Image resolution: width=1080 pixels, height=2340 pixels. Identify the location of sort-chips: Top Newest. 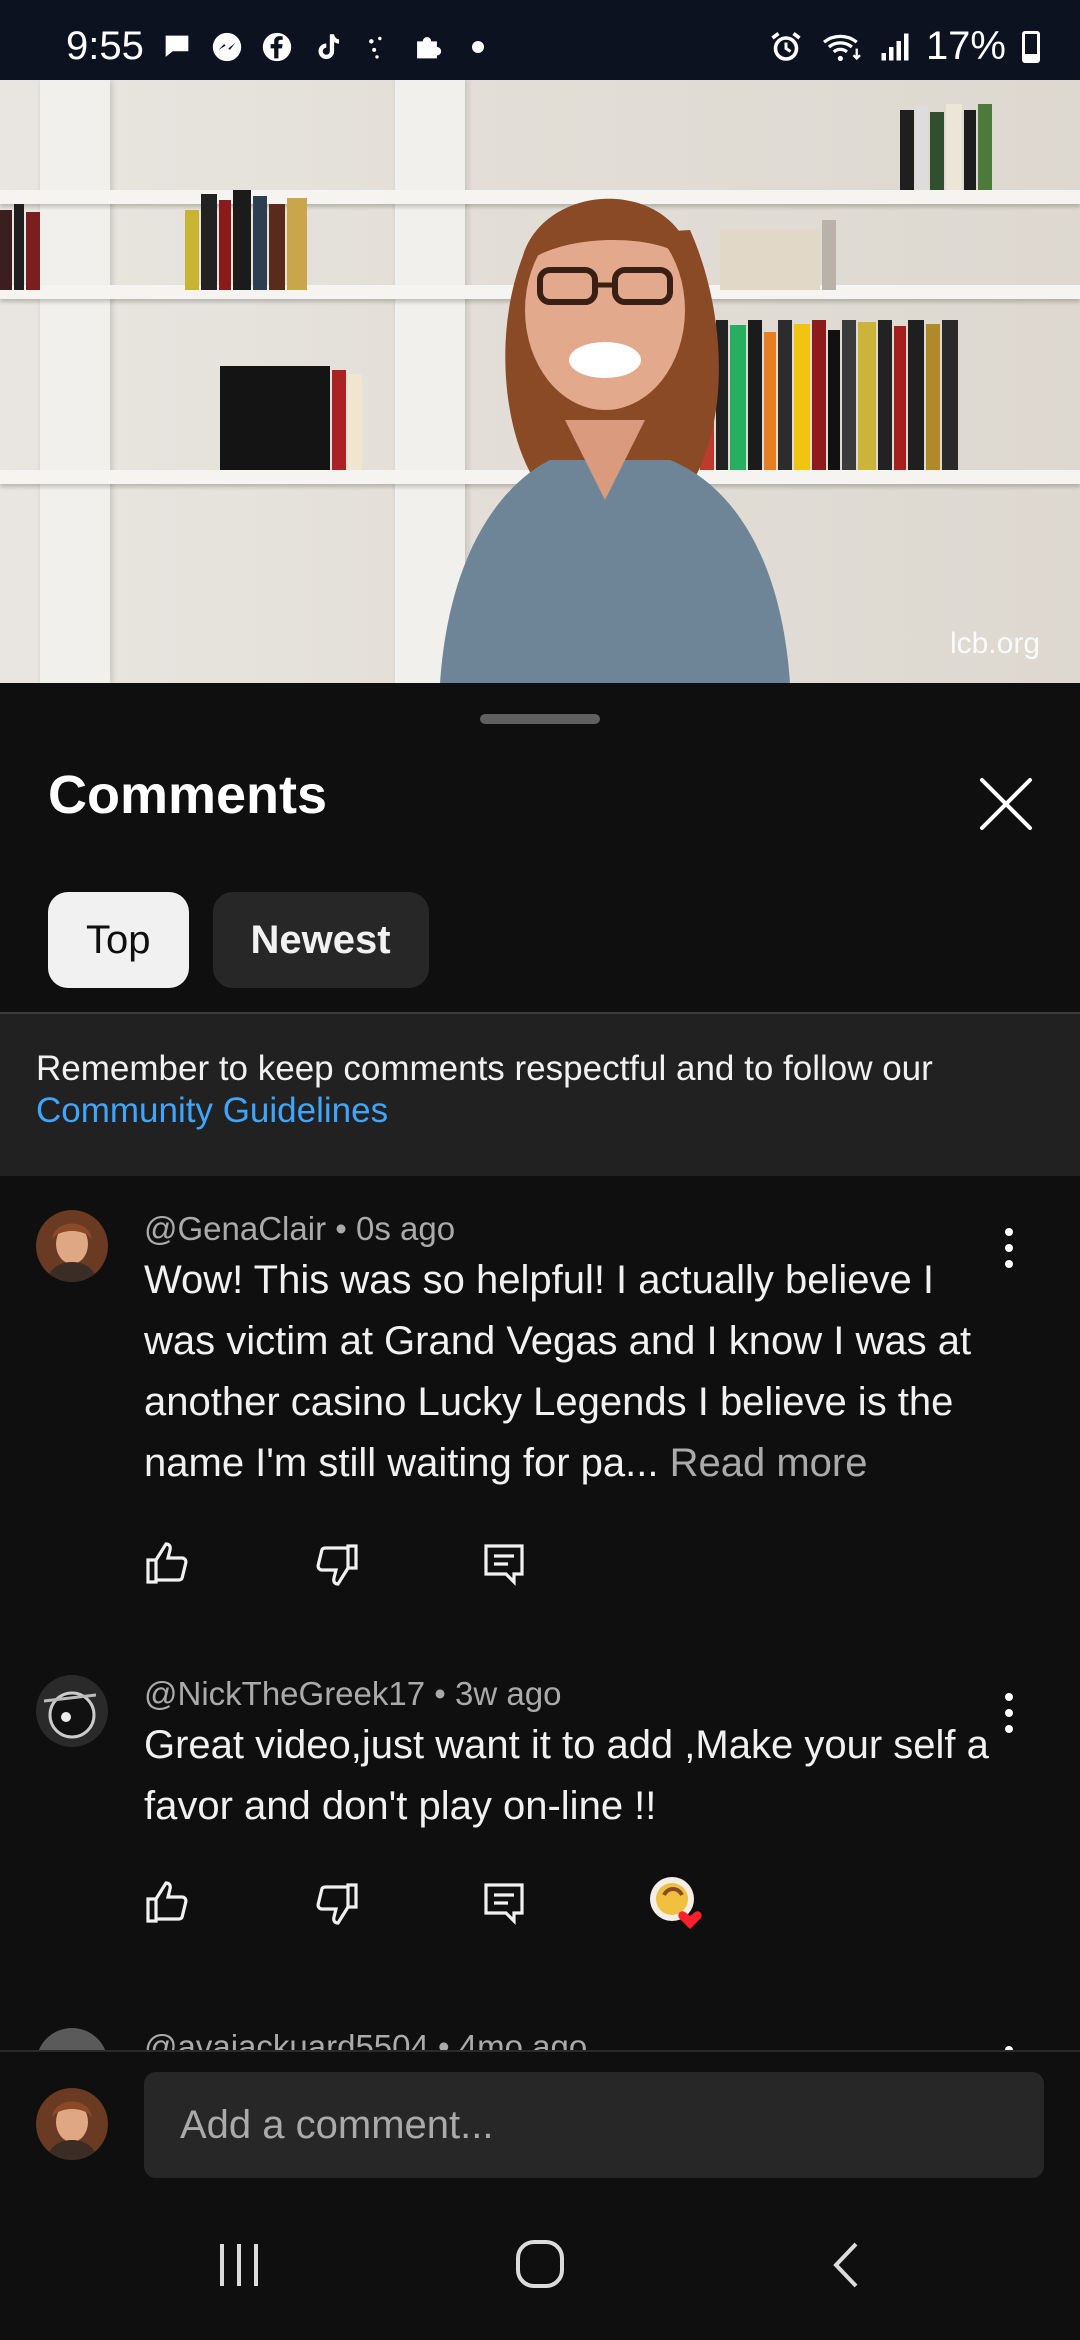
(238, 940).